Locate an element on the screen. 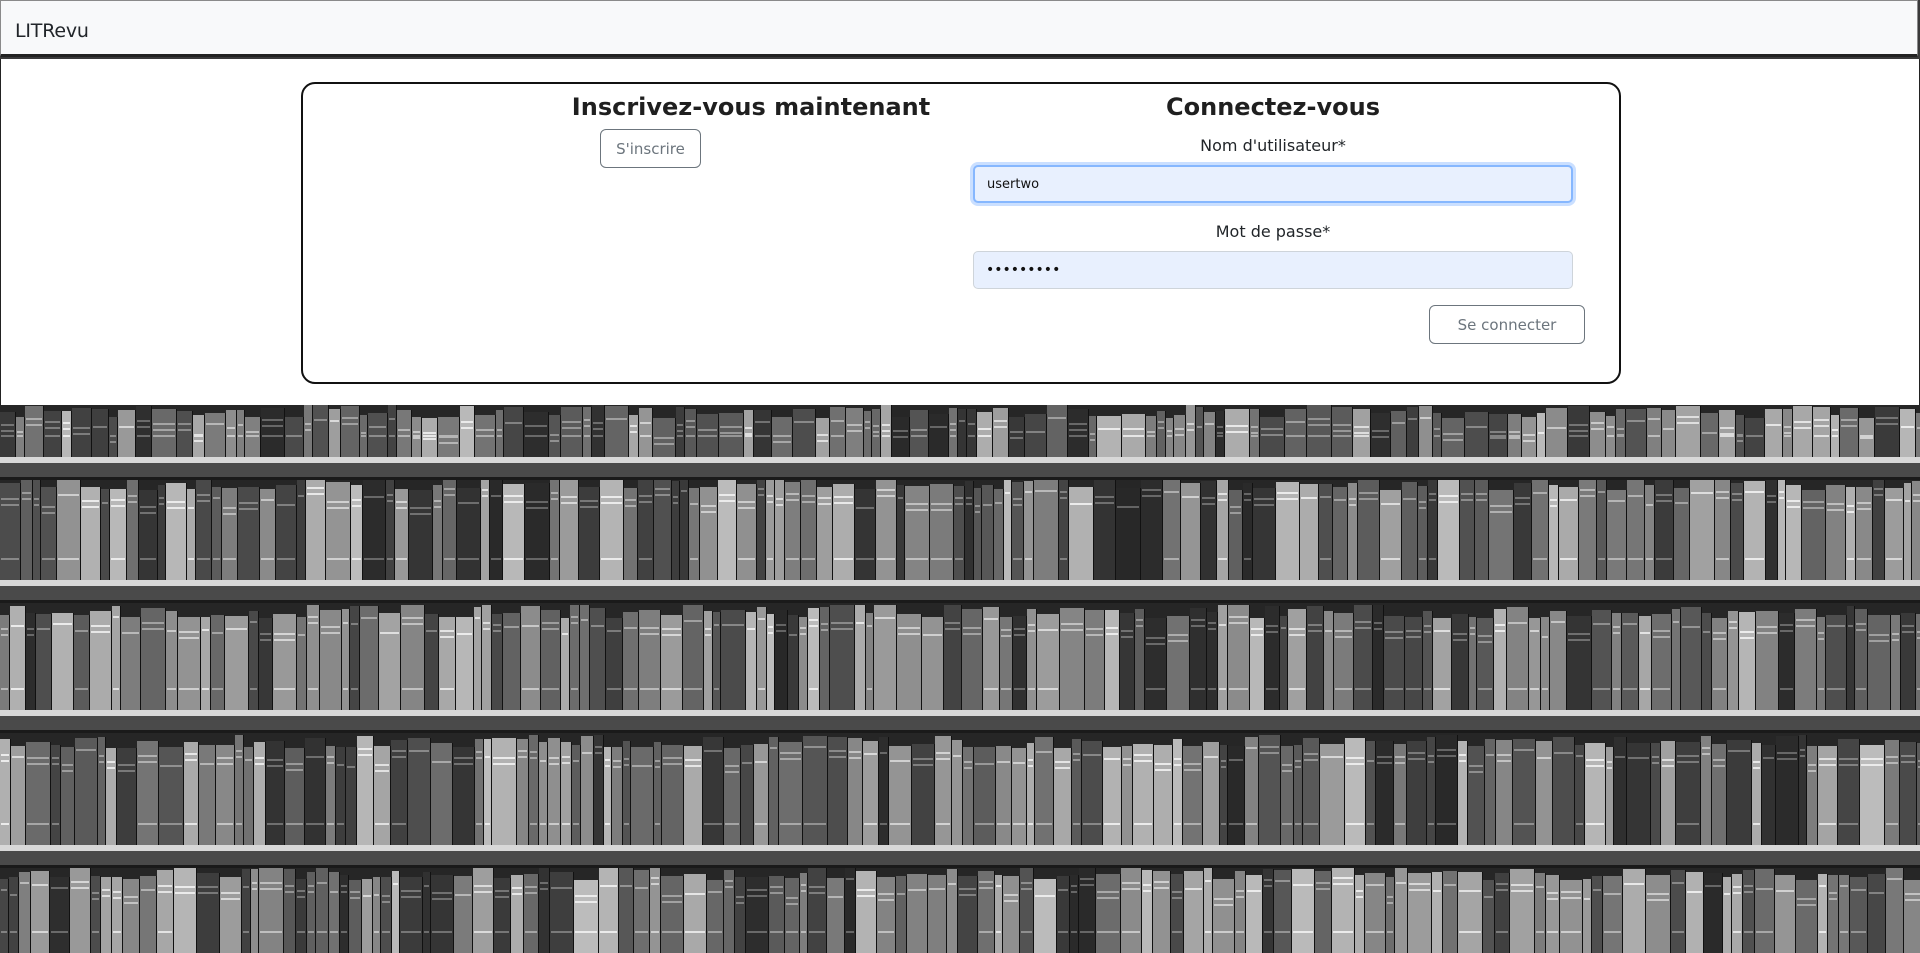 Image resolution: width=1920 pixels, height=953 pixels. signup-title: Inscrivez-vous maintenant is located at coordinates (751, 107).